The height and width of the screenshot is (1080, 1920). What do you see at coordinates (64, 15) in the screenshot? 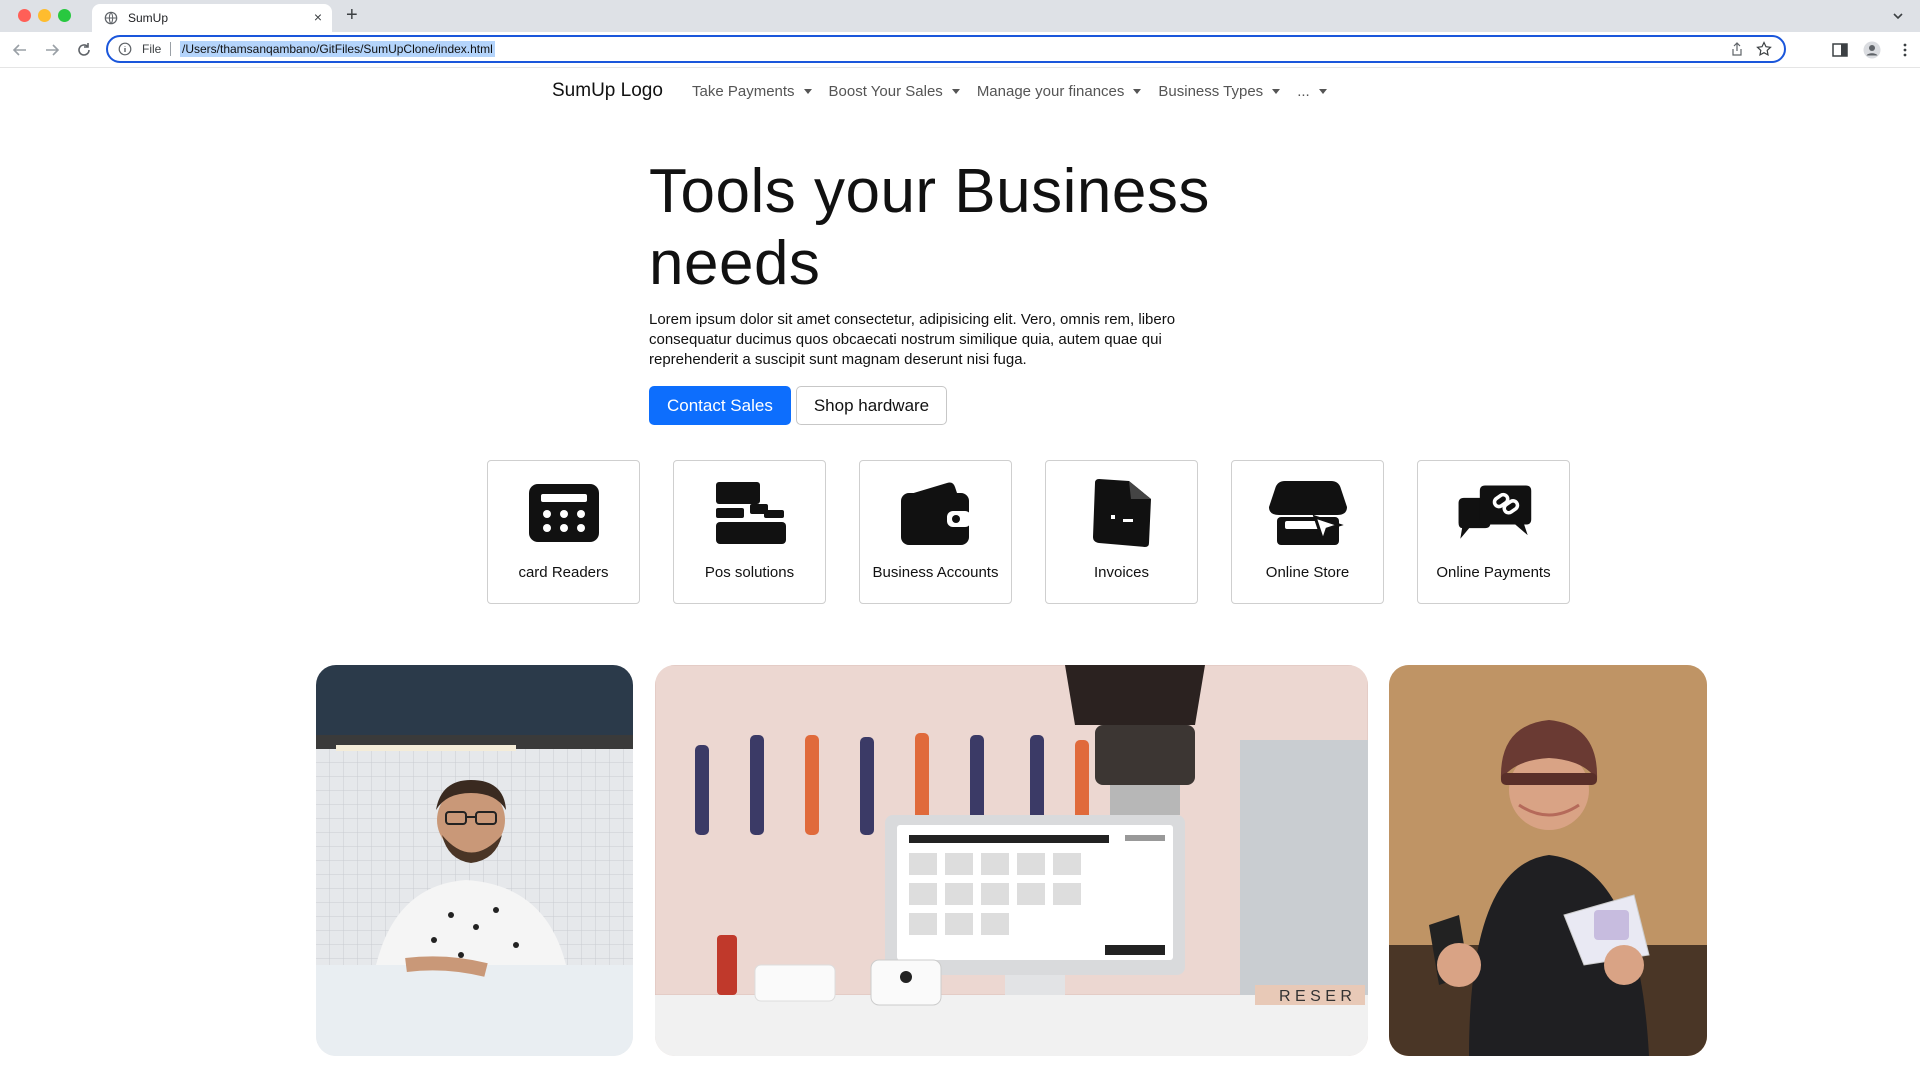
I see `maximize-window-button` at bounding box center [64, 15].